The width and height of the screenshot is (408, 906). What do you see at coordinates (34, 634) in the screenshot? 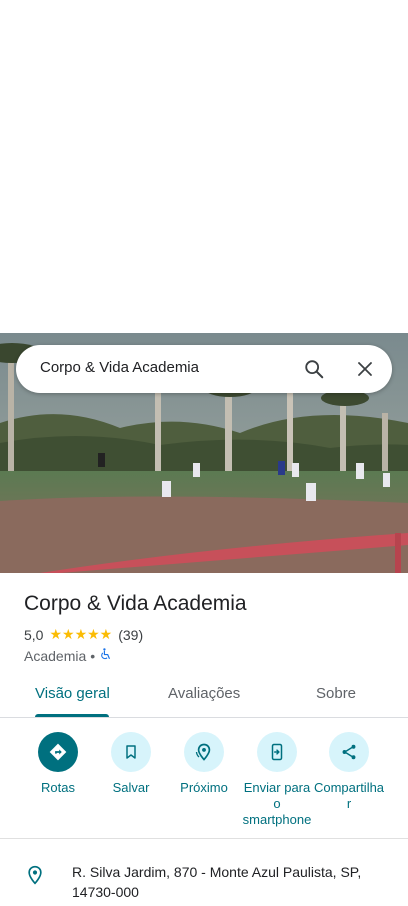
I see `rating-value: 5,0` at bounding box center [34, 634].